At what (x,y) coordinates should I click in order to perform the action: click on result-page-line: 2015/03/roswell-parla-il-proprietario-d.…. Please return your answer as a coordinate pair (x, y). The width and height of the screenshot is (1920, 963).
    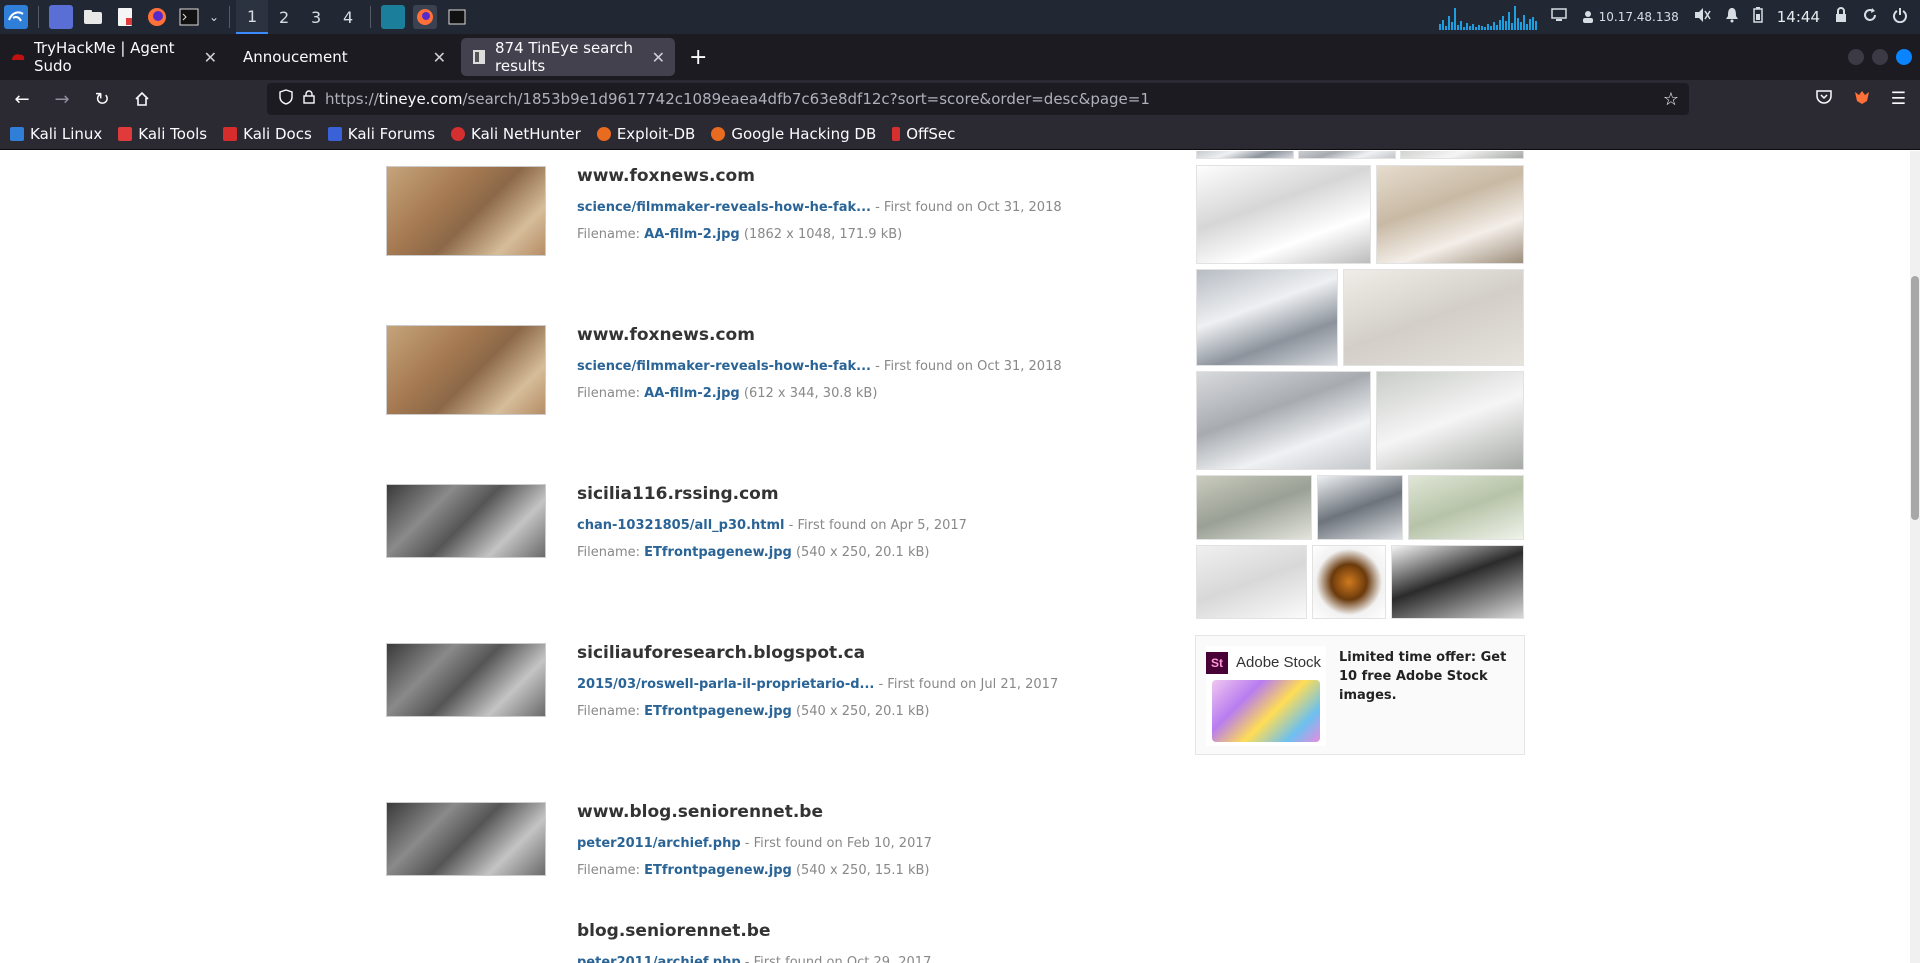
    Looking at the image, I should click on (817, 684).